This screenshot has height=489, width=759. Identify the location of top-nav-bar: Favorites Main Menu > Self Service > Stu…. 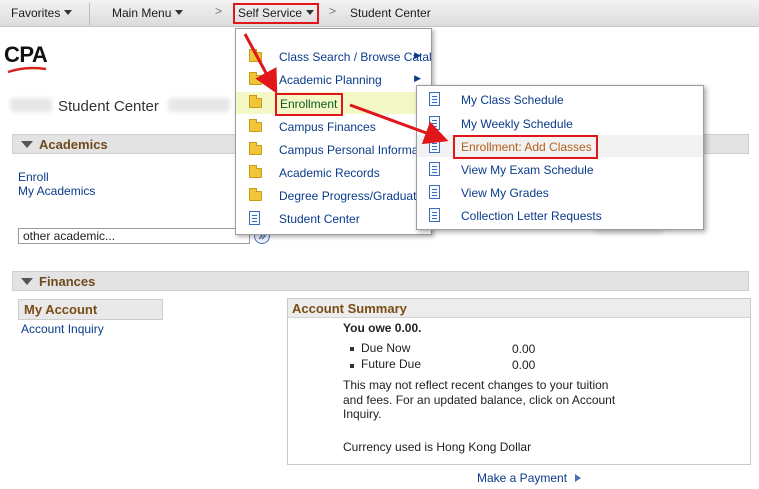
(379, 13).